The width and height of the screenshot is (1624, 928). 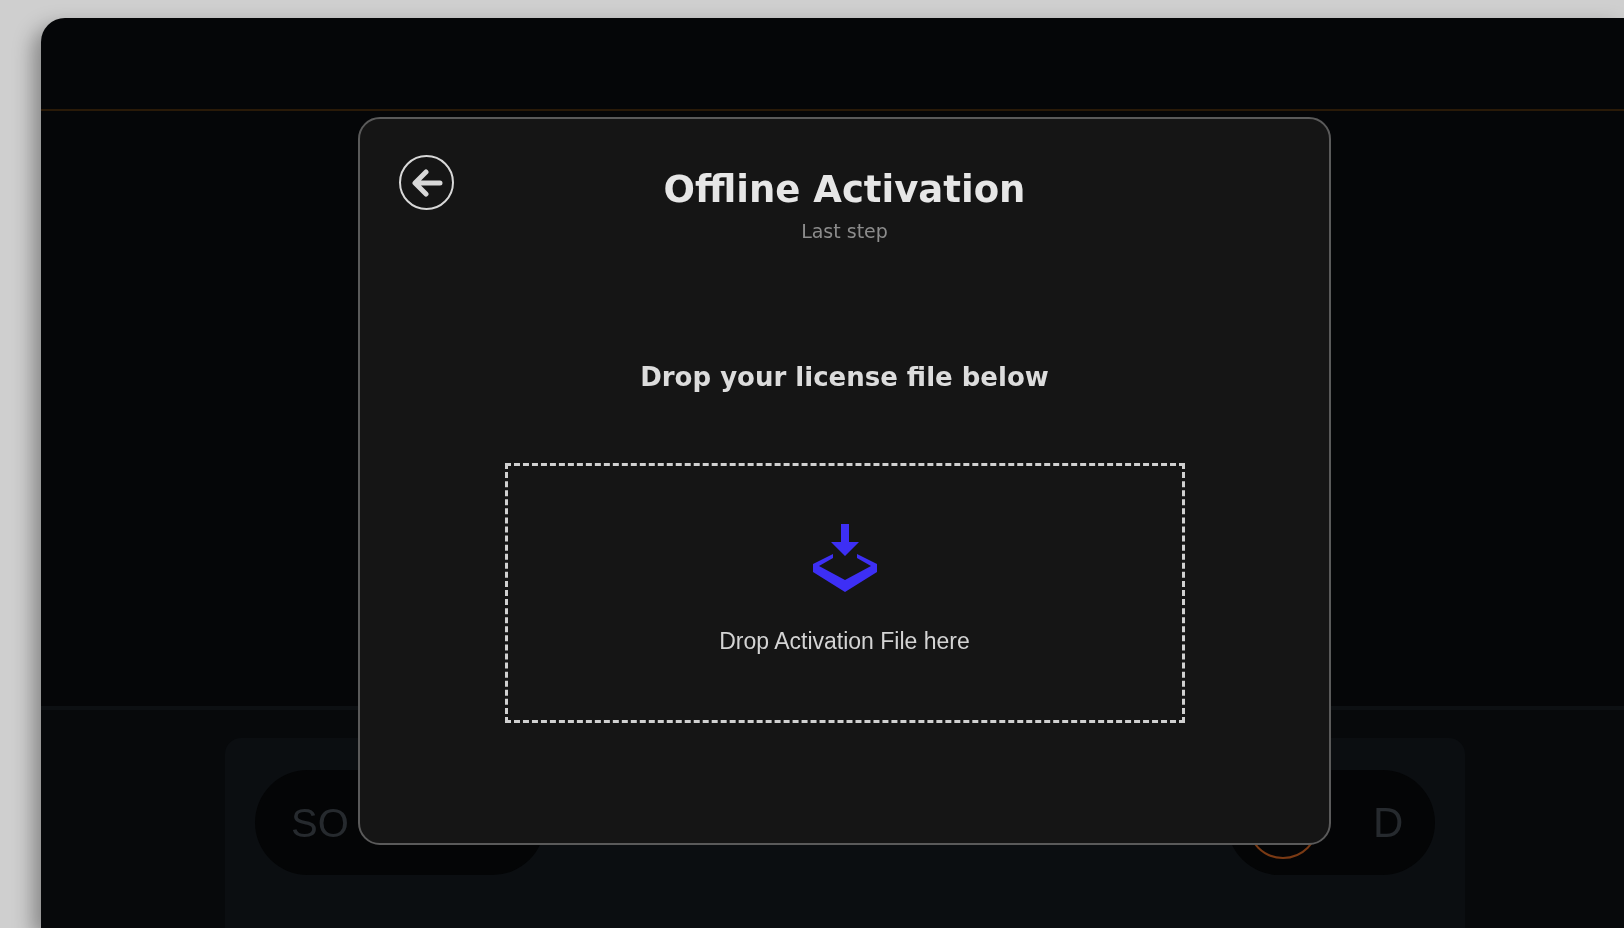 I want to click on drop-zone: Drop Activation File here, so click(x=844, y=592).